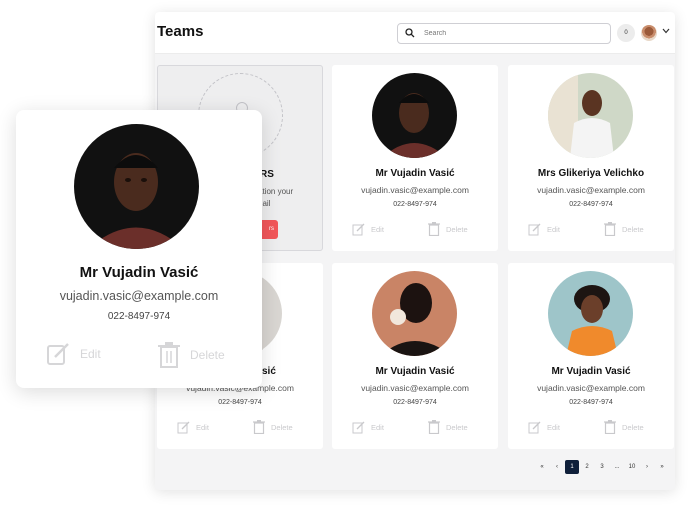 The width and height of the screenshot is (690, 507). What do you see at coordinates (626, 33) in the screenshot?
I see `notification-badge: 0` at bounding box center [626, 33].